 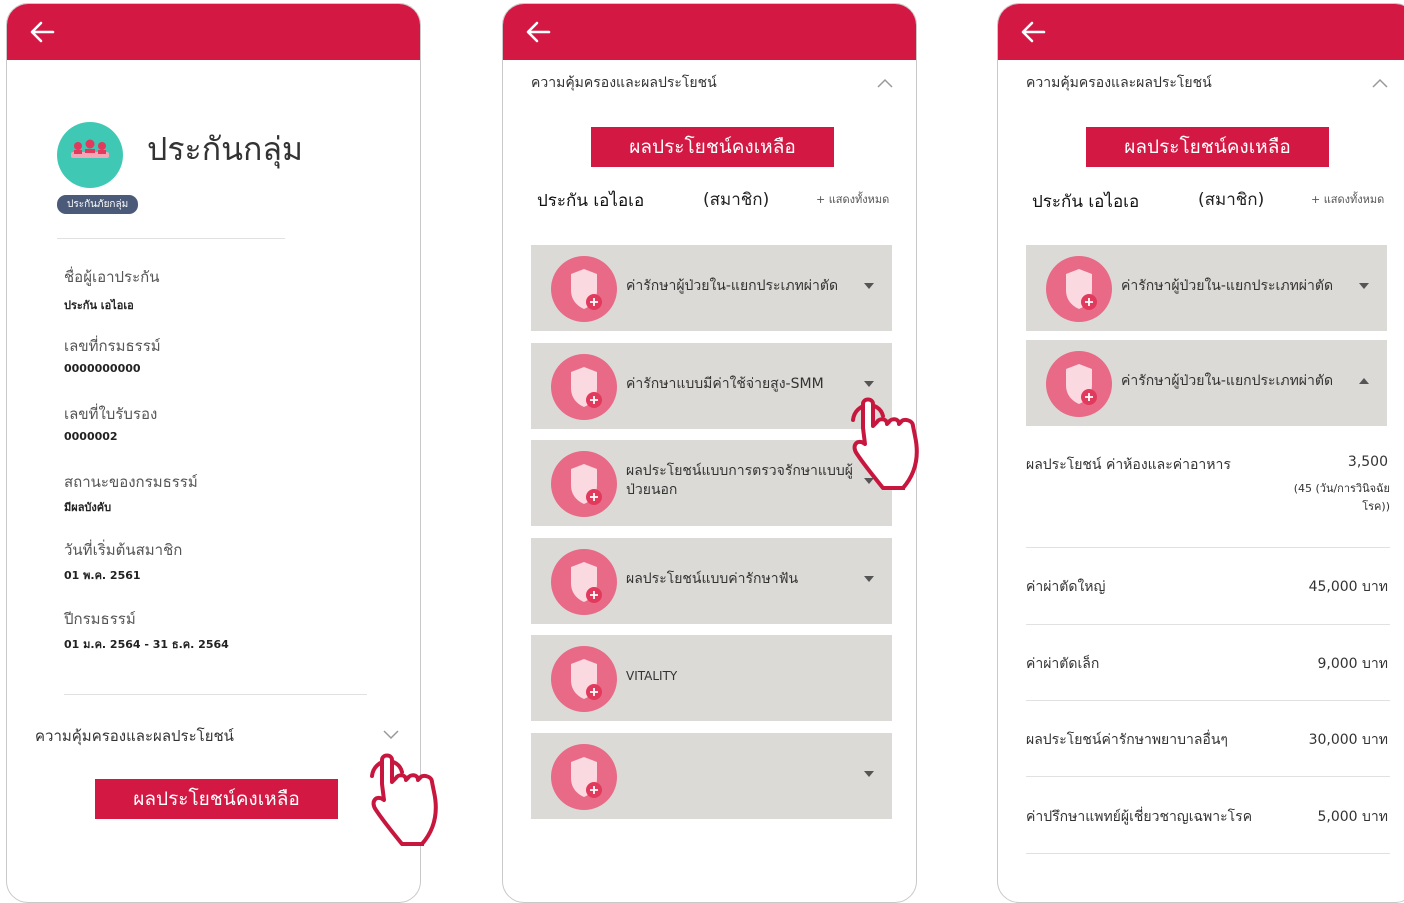 I want to click on benefit-card-expanded: ค่ารักษาผู้ป่วยใน-แยกประเภทผ่าตัด, so click(x=1206, y=383).